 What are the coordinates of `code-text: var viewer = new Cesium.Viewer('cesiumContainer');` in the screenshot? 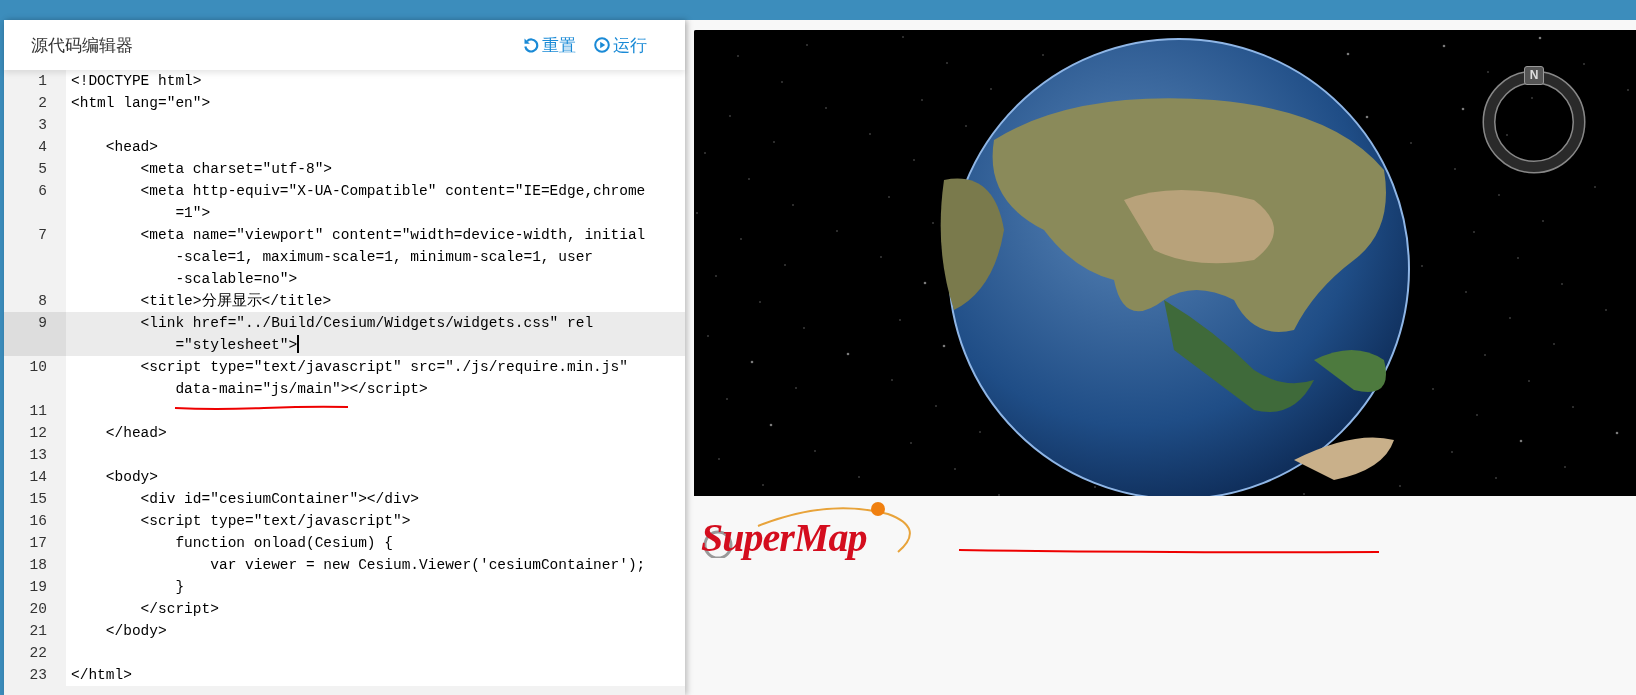 It's located at (427, 565).